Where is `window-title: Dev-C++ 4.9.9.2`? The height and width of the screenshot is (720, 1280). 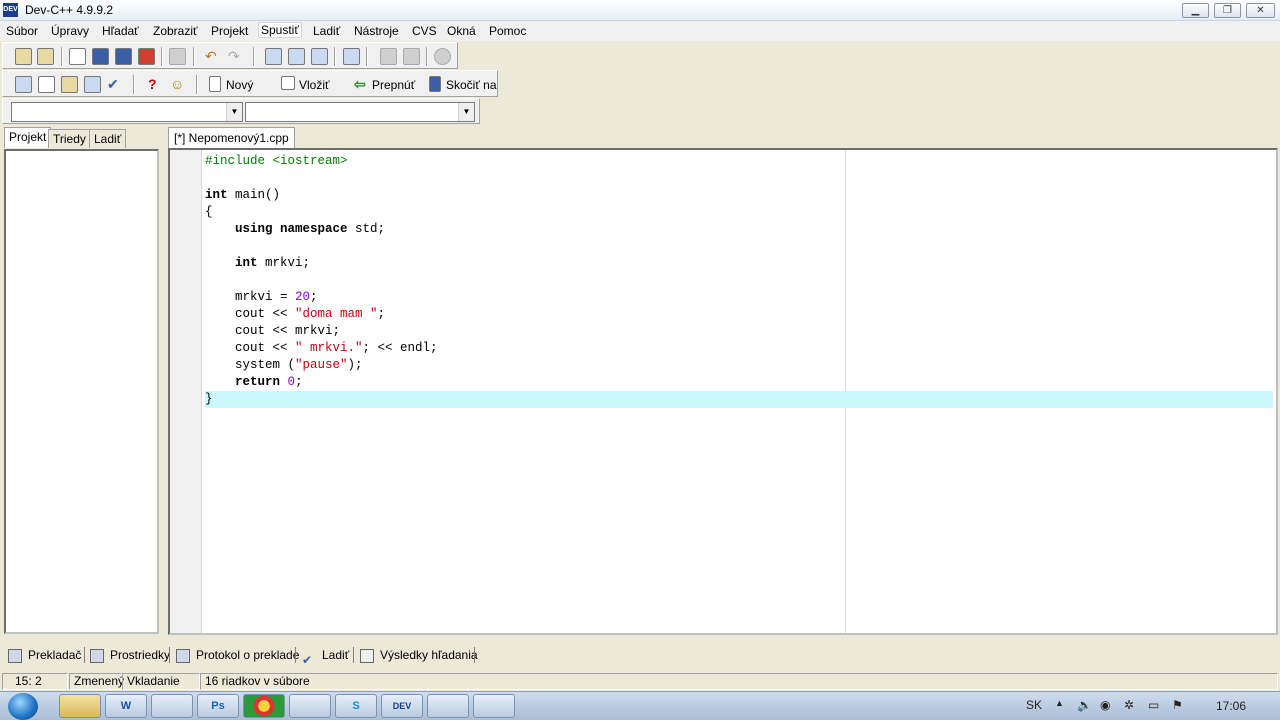 window-title: Dev-C++ 4.9.9.2 is located at coordinates (69, 10).